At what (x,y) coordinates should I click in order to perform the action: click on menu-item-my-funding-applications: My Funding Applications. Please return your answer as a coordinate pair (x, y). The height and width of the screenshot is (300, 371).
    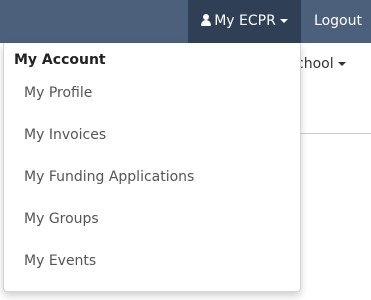
    Looking at the image, I should click on (109, 177).